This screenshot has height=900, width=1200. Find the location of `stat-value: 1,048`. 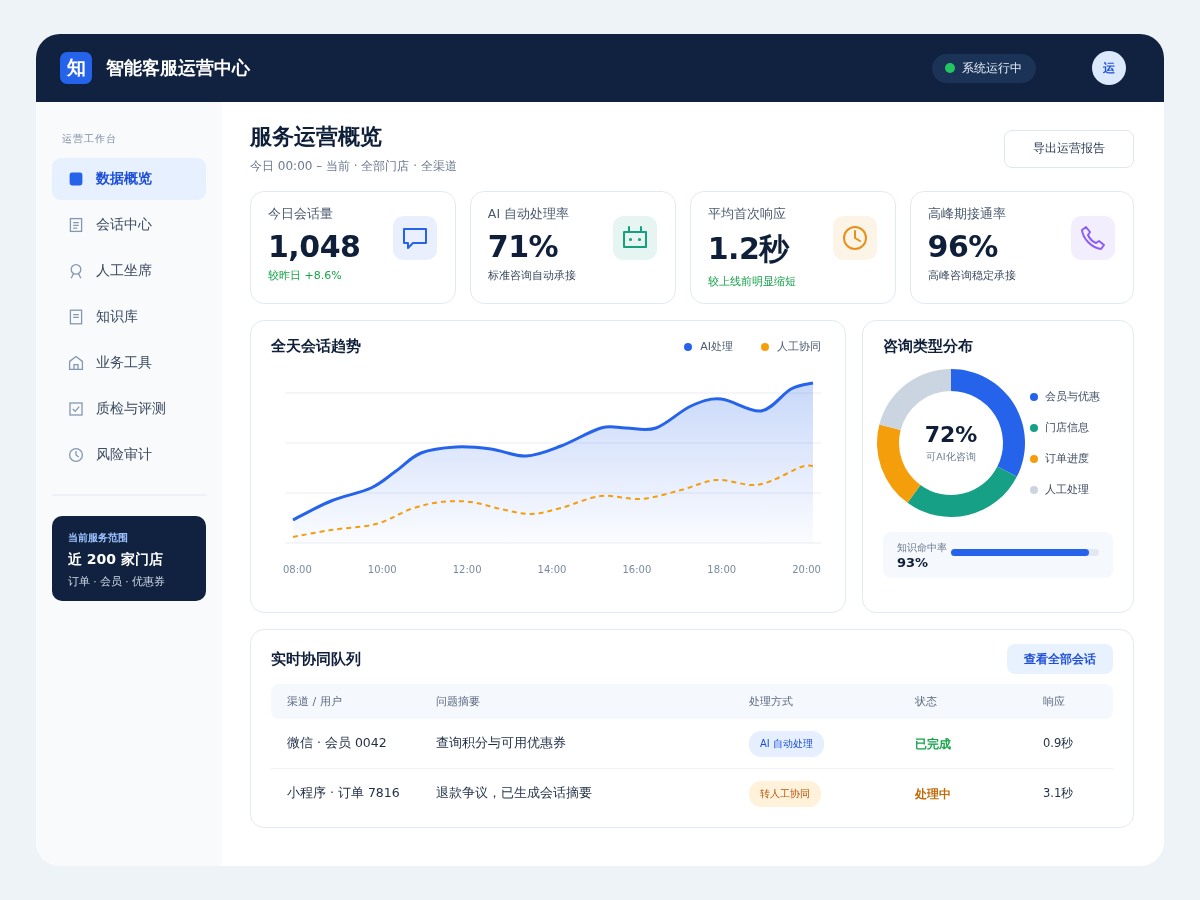

stat-value: 1,048 is located at coordinates (314, 246).